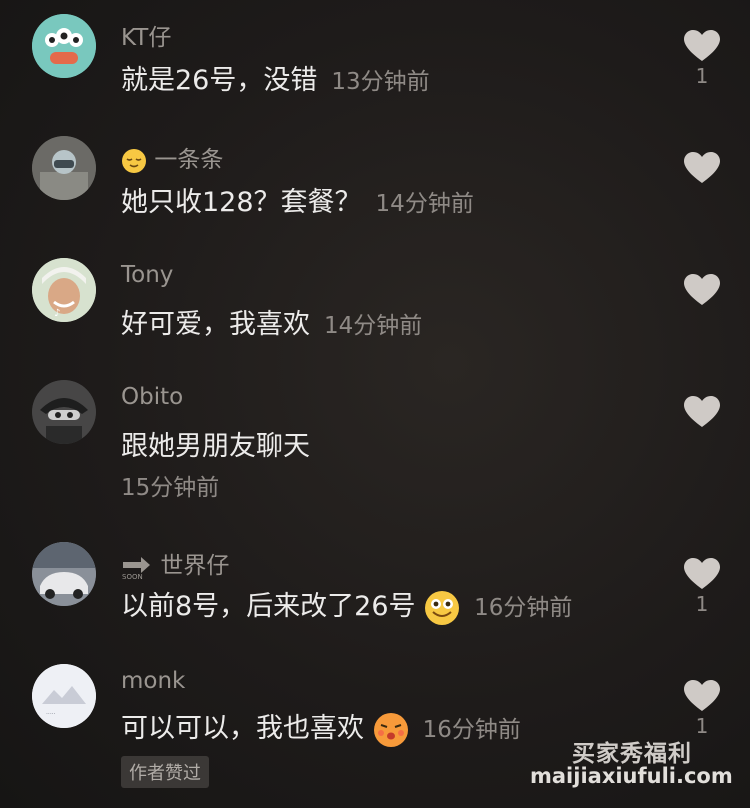  What do you see at coordinates (64, 290) in the screenshot?
I see `avatar: ♪` at bounding box center [64, 290].